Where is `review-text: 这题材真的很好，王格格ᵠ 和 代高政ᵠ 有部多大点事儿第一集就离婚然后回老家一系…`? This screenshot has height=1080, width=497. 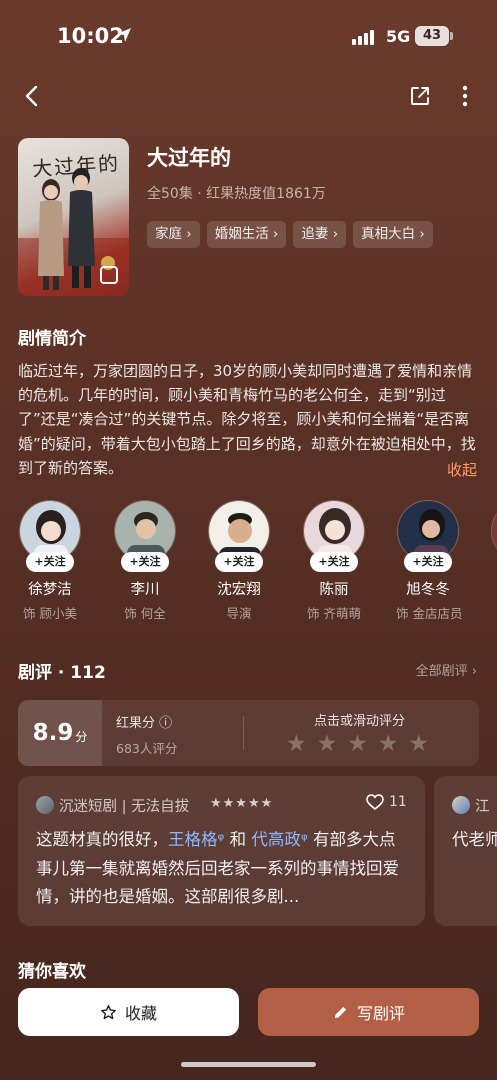 review-text: 这题材真的很好，王格格ᵠ 和 代高政ᵠ 有部多大点事儿第一集就离婚然后回老家一系… is located at coordinates (222, 869).